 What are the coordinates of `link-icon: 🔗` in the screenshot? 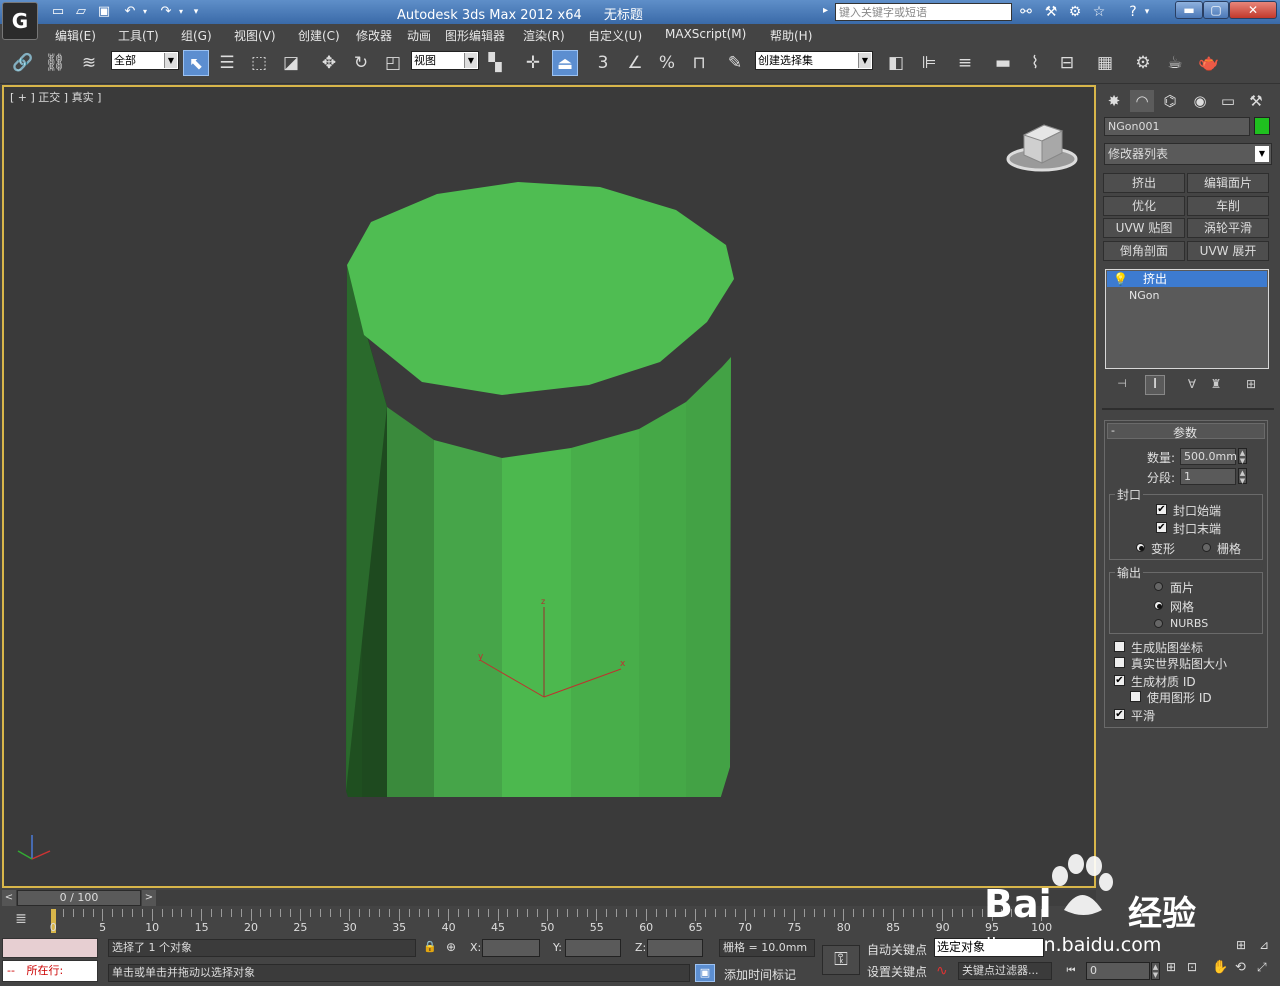 It's located at (23, 63).